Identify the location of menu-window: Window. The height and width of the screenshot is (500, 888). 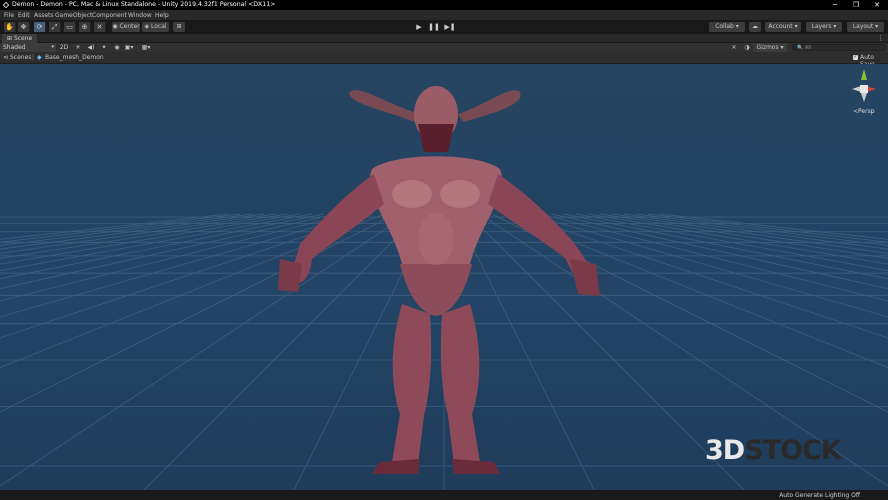
(140, 15).